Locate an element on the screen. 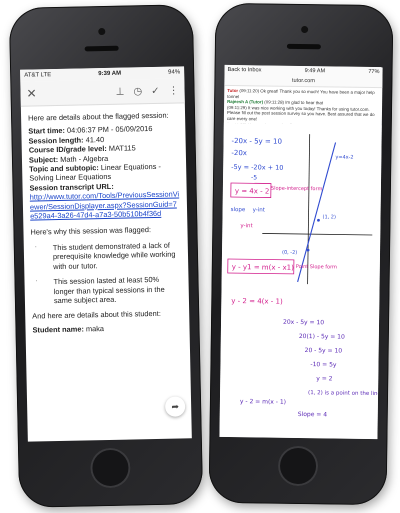  battery-level: 94% is located at coordinates (174, 72).